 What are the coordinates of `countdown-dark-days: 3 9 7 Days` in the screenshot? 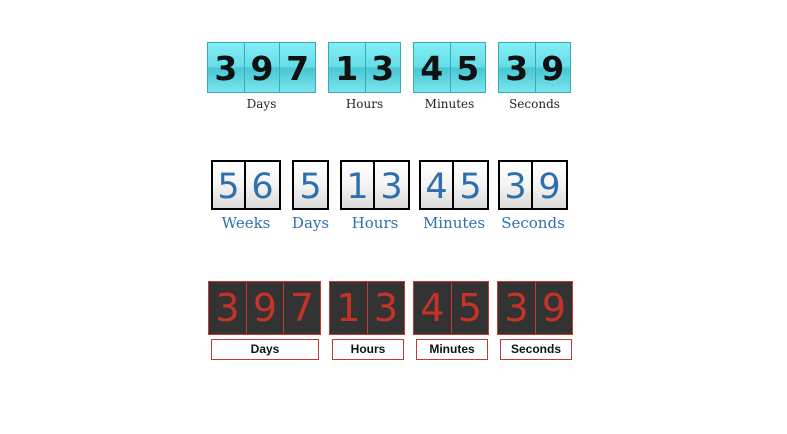 It's located at (264, 320).